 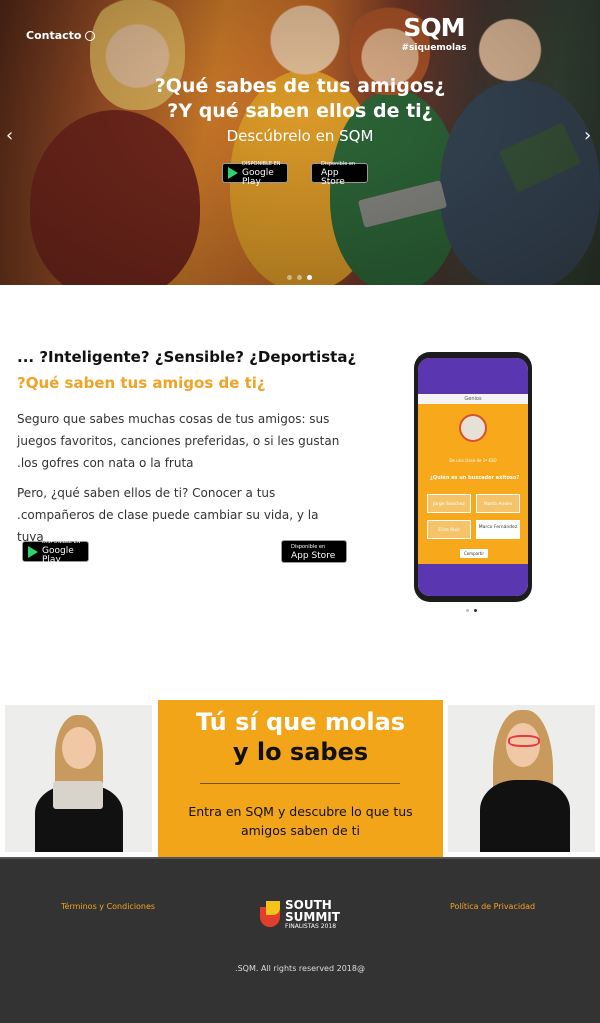 What do you see at coordinates (473, 580) in the screenshot?
I see `phone-bottom-bar` at bounding box center [473, 580].